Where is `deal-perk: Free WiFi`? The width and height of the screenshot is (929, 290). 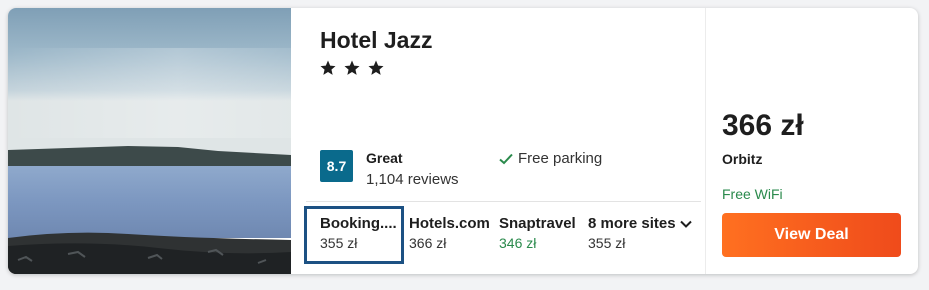
deal-perk: Free WiFi is located at coordinates (752, 194).